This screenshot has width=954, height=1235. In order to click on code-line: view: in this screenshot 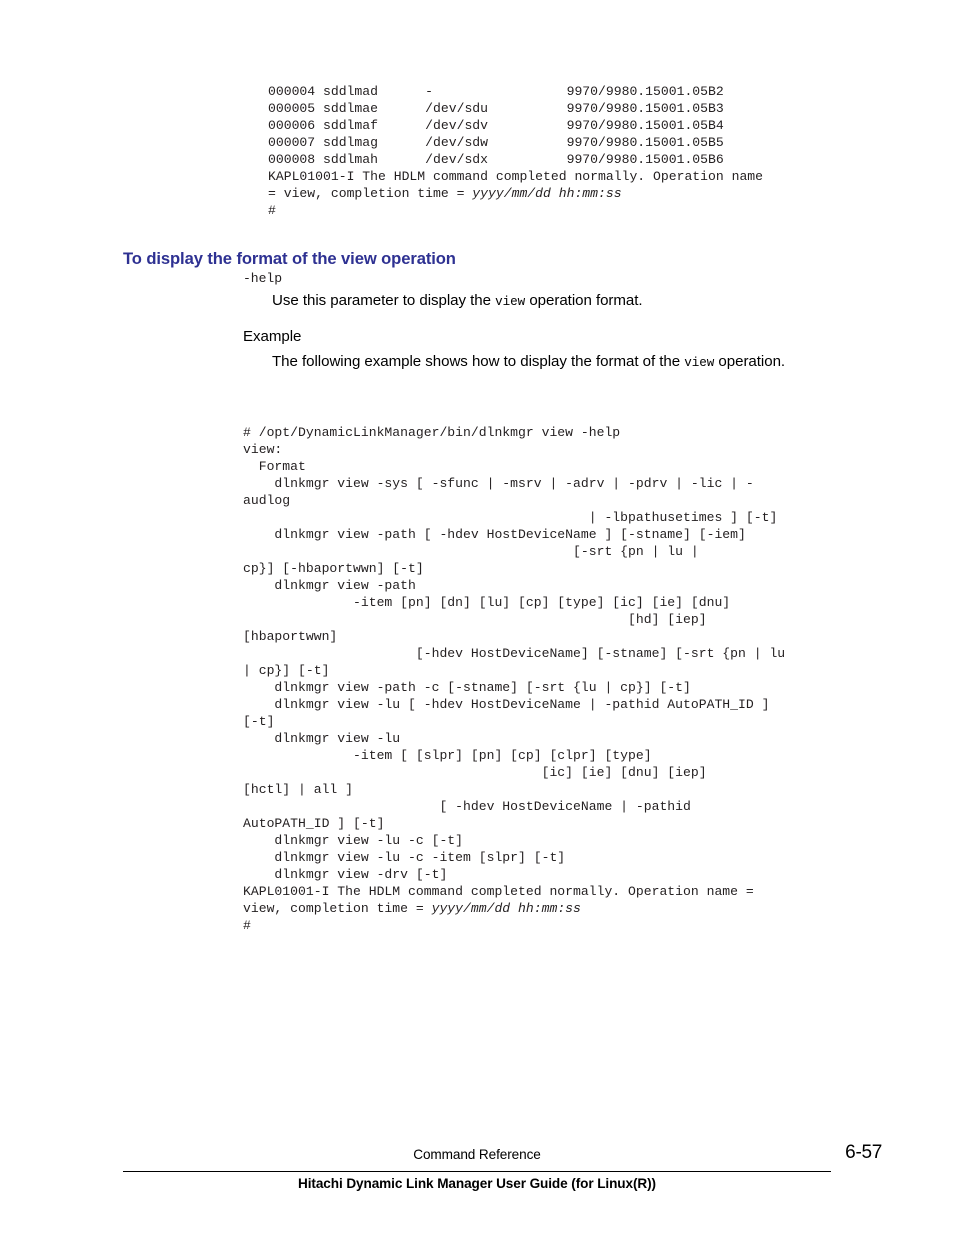, I will do `click(263, 450)`.